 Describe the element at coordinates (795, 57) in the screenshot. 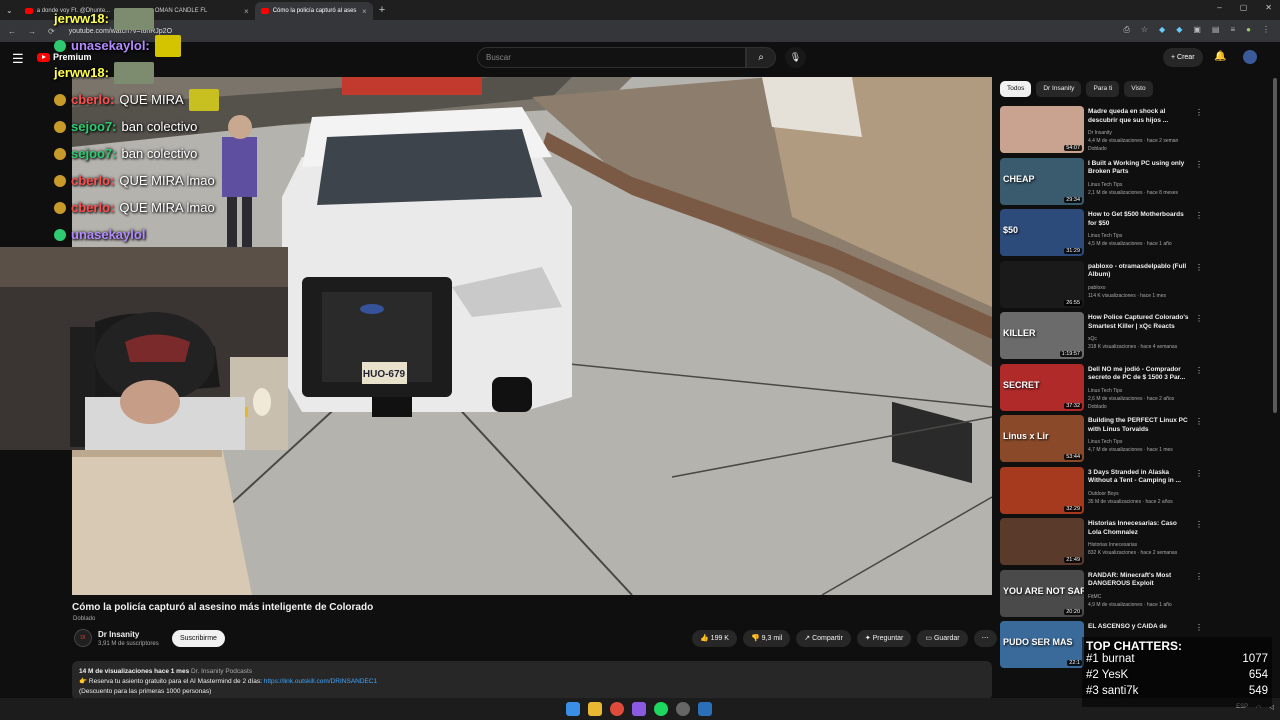

I see `mic-icon: 🎙` at that location.